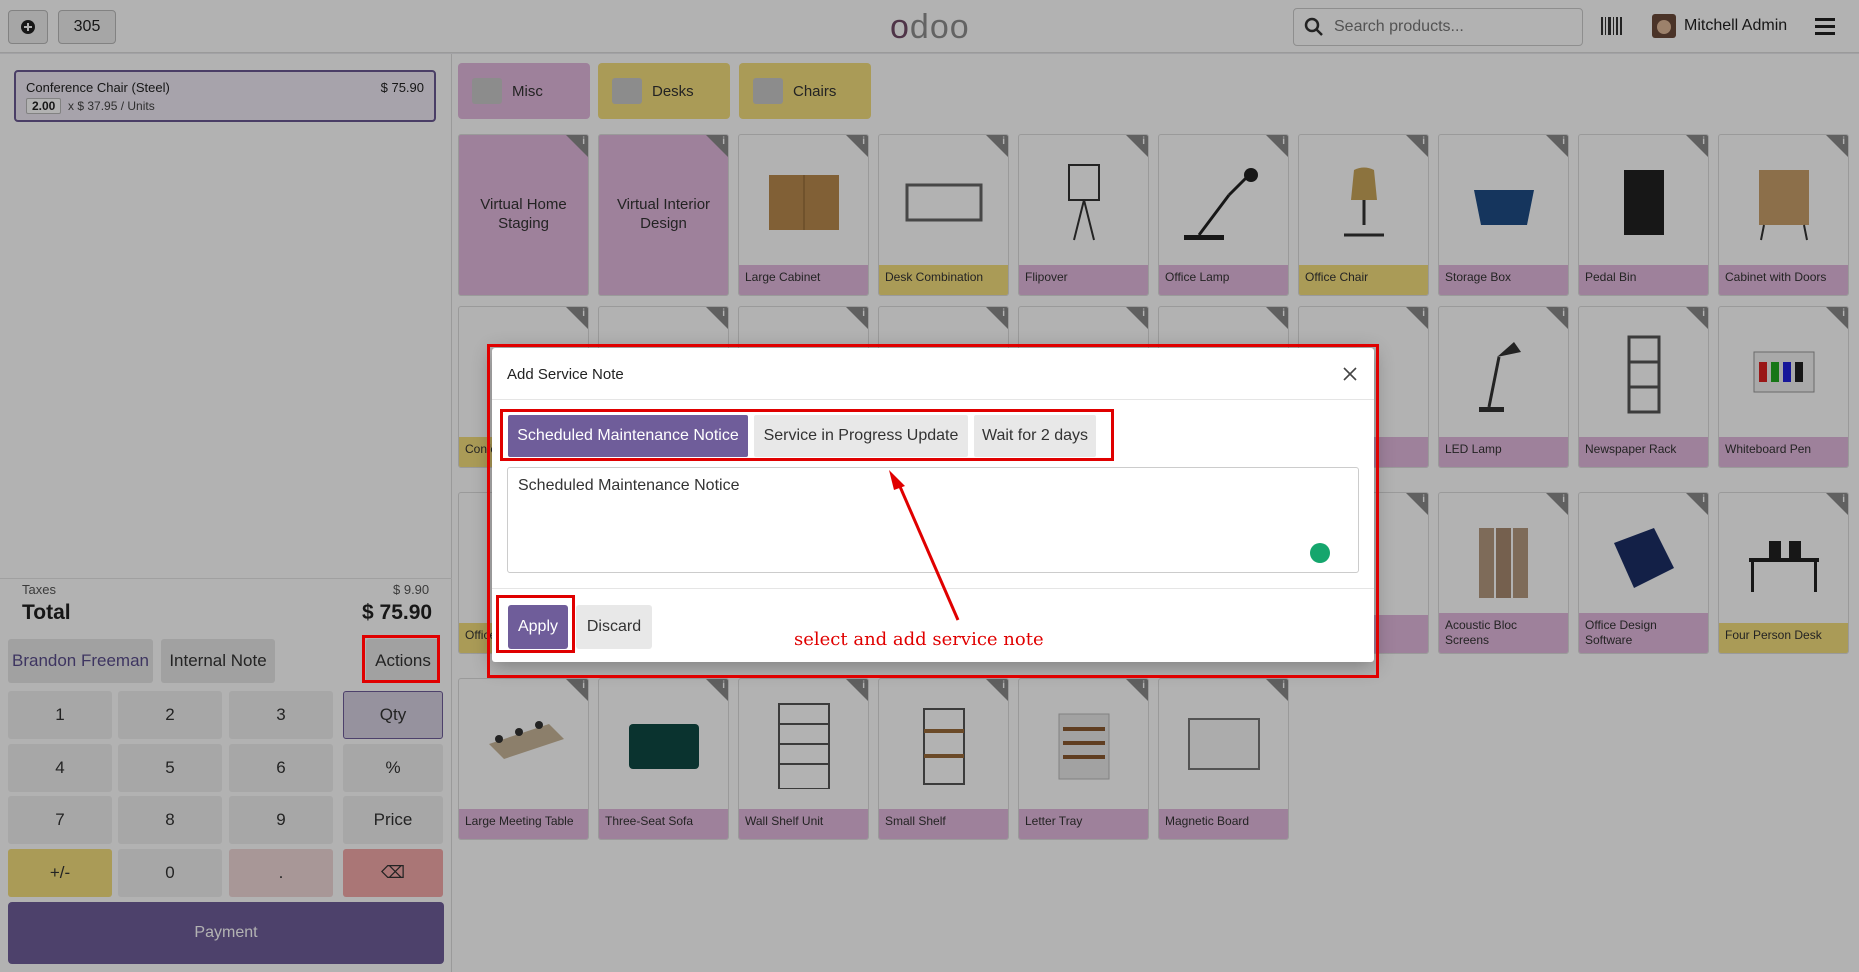 The width and height of the screenshot is (1859, 972). I want to click on annotation-text: select and add service note, so click(919, 639).